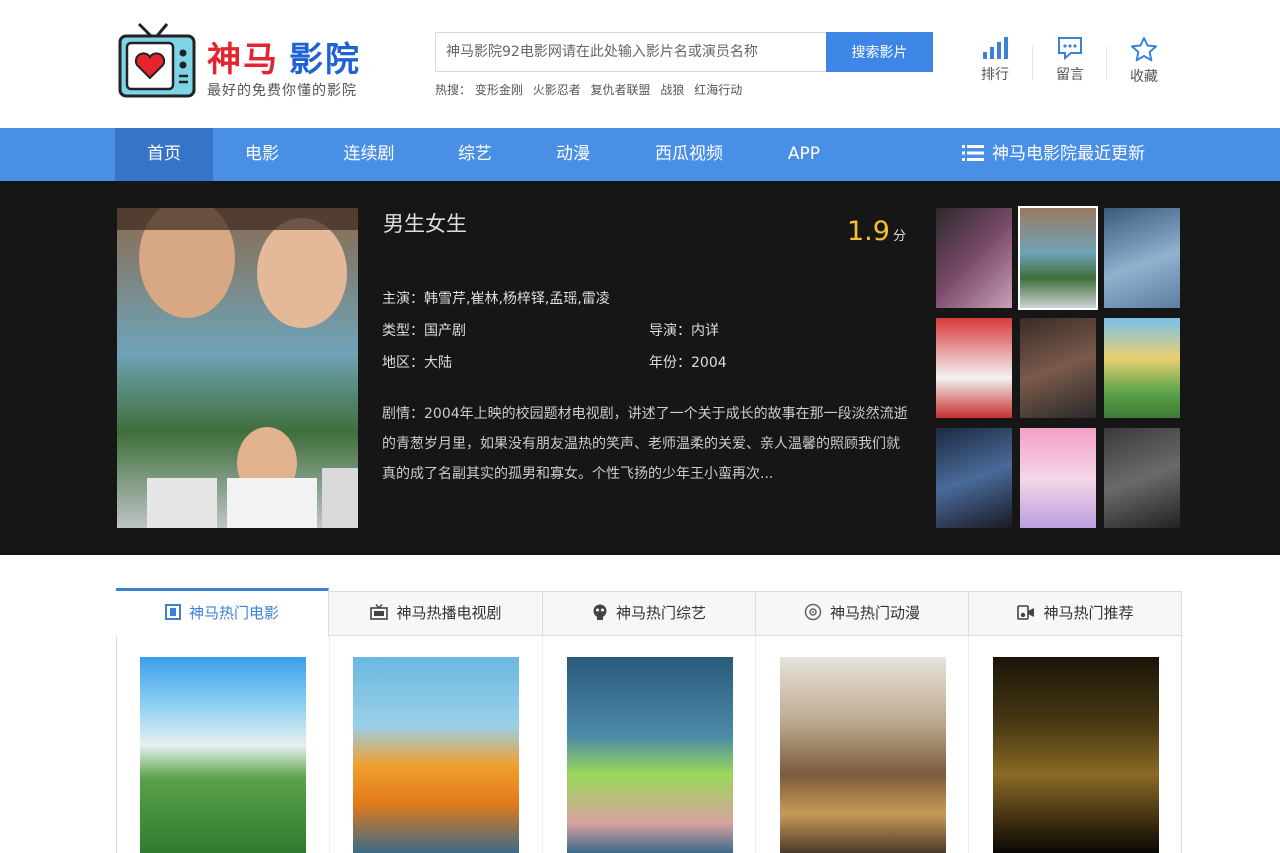 This screenshot has height=853, width=1280. I want to click on main-nav: 首页 电影 连续剧 综艺 动漫 西瓜视频 APP 神马电影院最近更新, so click(640, 154).